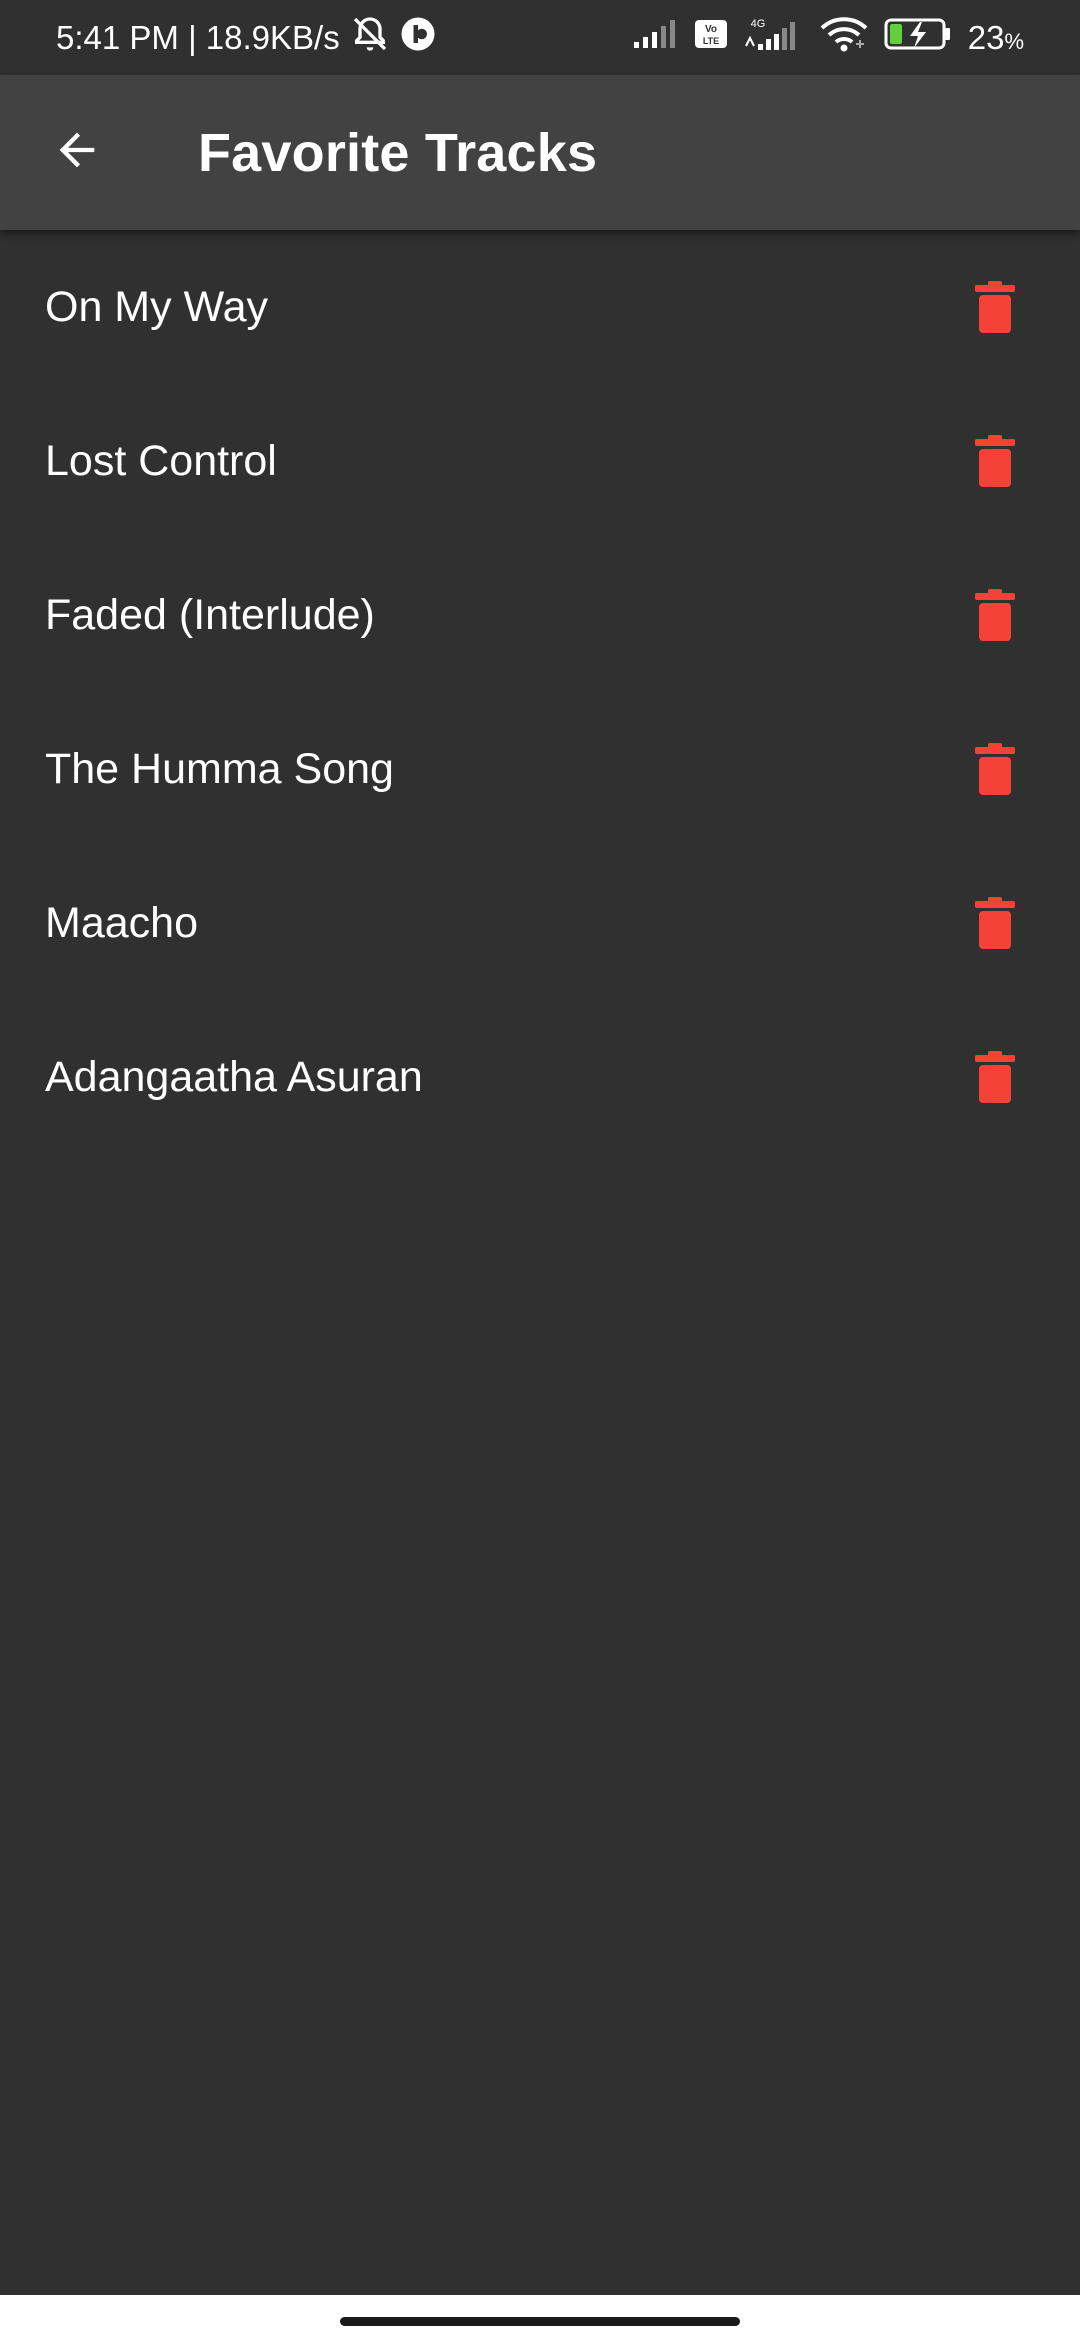  What do you see at coordinates (540, 1077) in the screenshot?
I see `list-item: Adangaatha Asuran` at bounding box center [540, 1077].